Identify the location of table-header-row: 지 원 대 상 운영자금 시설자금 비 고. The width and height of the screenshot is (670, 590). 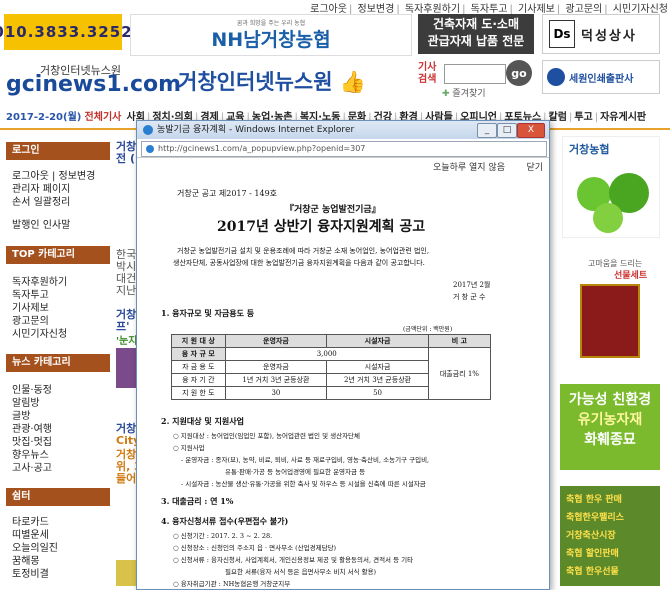
(331, 341).